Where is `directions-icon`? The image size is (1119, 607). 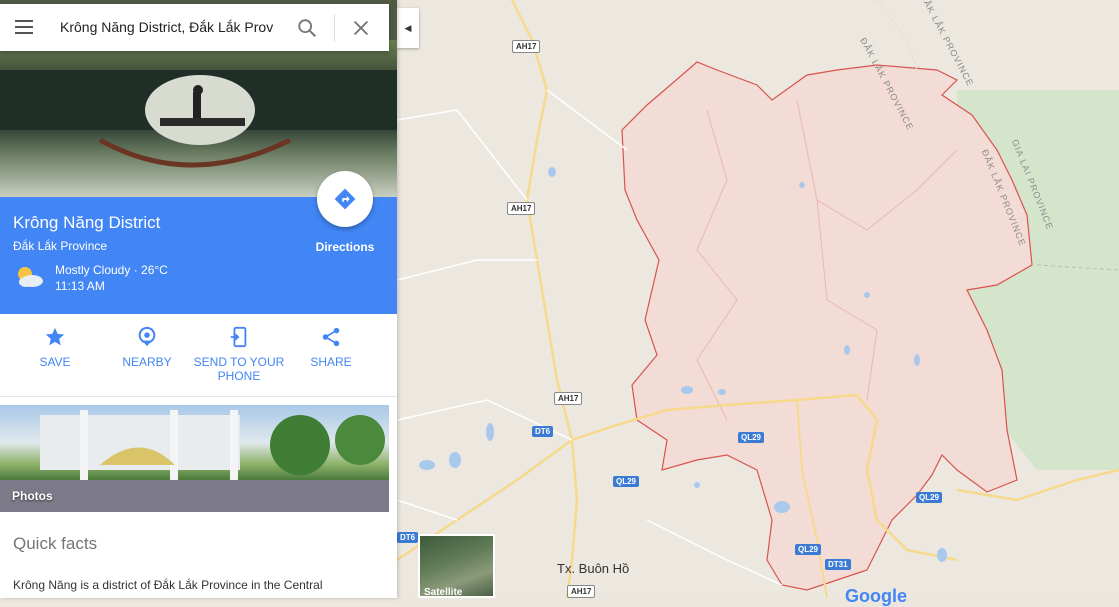 directions-icon is located at coordinates (345, 199).